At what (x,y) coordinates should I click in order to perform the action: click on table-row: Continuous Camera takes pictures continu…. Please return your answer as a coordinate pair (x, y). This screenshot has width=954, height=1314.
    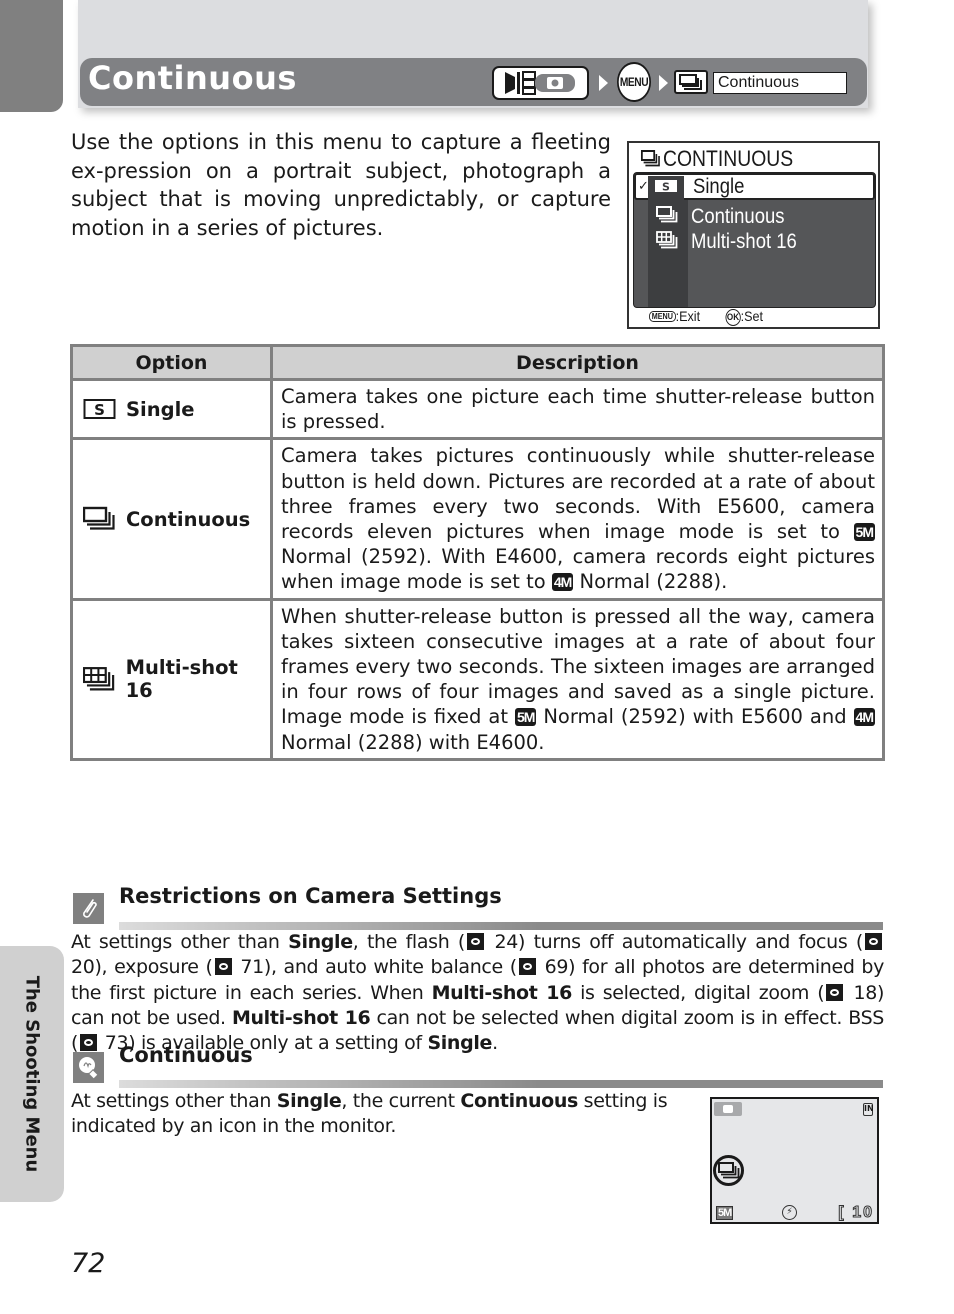
    Looking at the image, I should click on (477, 519).